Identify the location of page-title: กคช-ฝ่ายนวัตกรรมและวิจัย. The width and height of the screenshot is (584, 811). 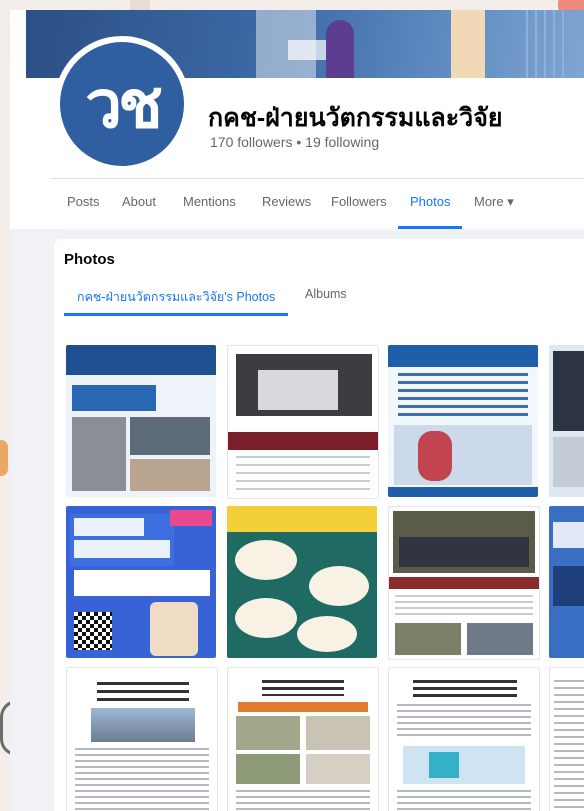
(355, 118).